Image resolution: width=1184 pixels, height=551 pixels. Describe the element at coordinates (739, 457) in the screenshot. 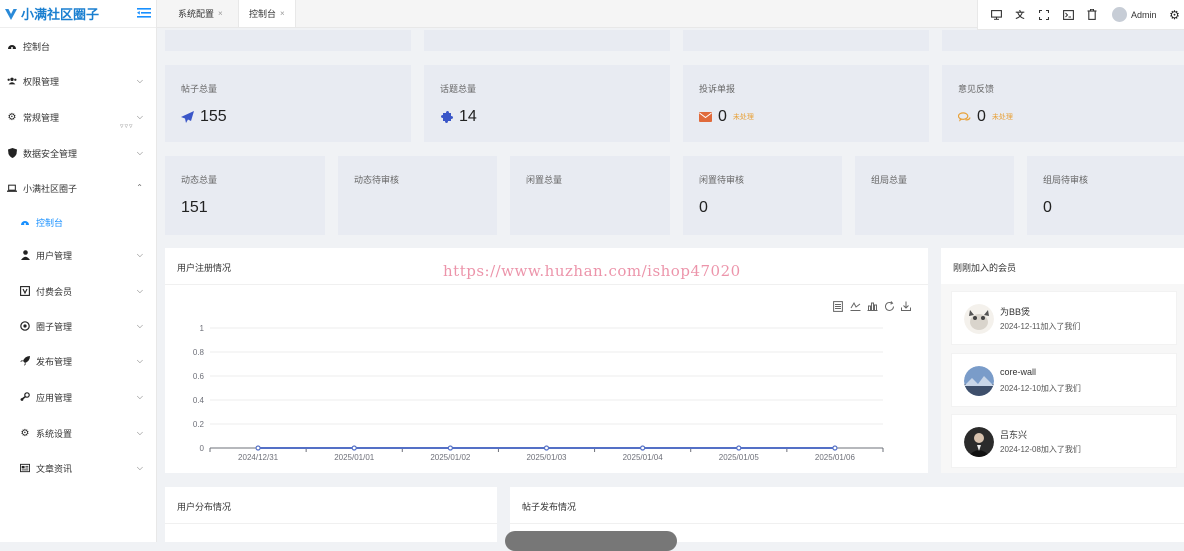

I see `x-tick-label: 2025/01/05` at that location.